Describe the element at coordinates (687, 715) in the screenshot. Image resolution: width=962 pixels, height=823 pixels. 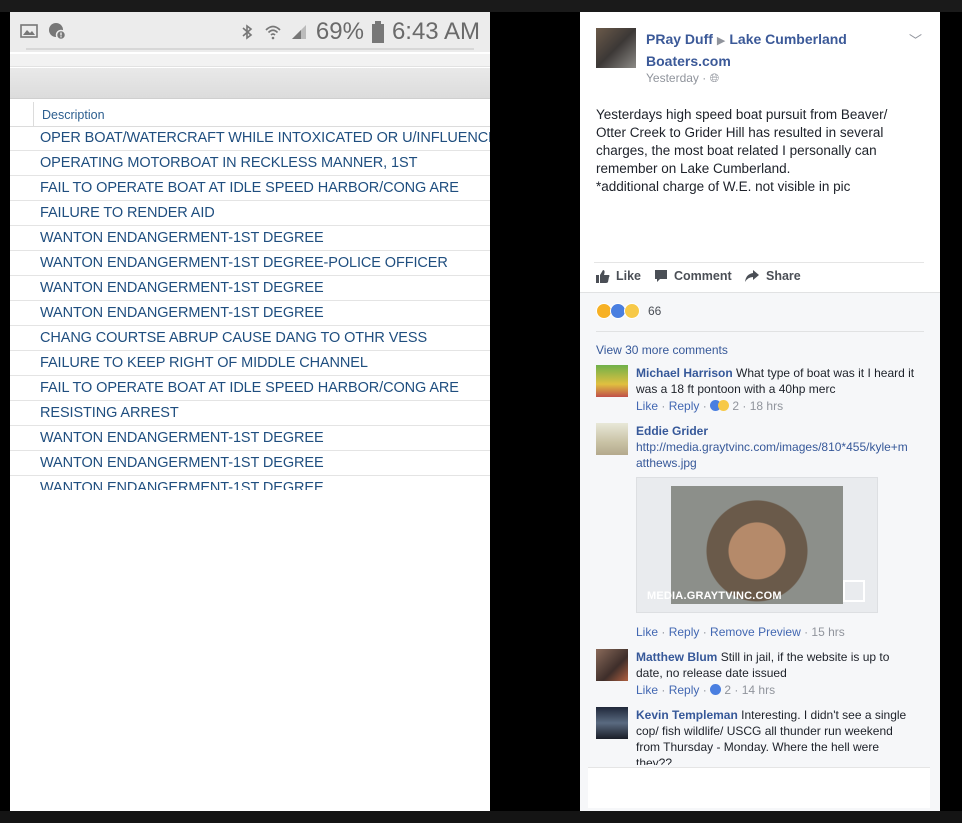
I see `commenter-name: Kevin Templeman` at that location.